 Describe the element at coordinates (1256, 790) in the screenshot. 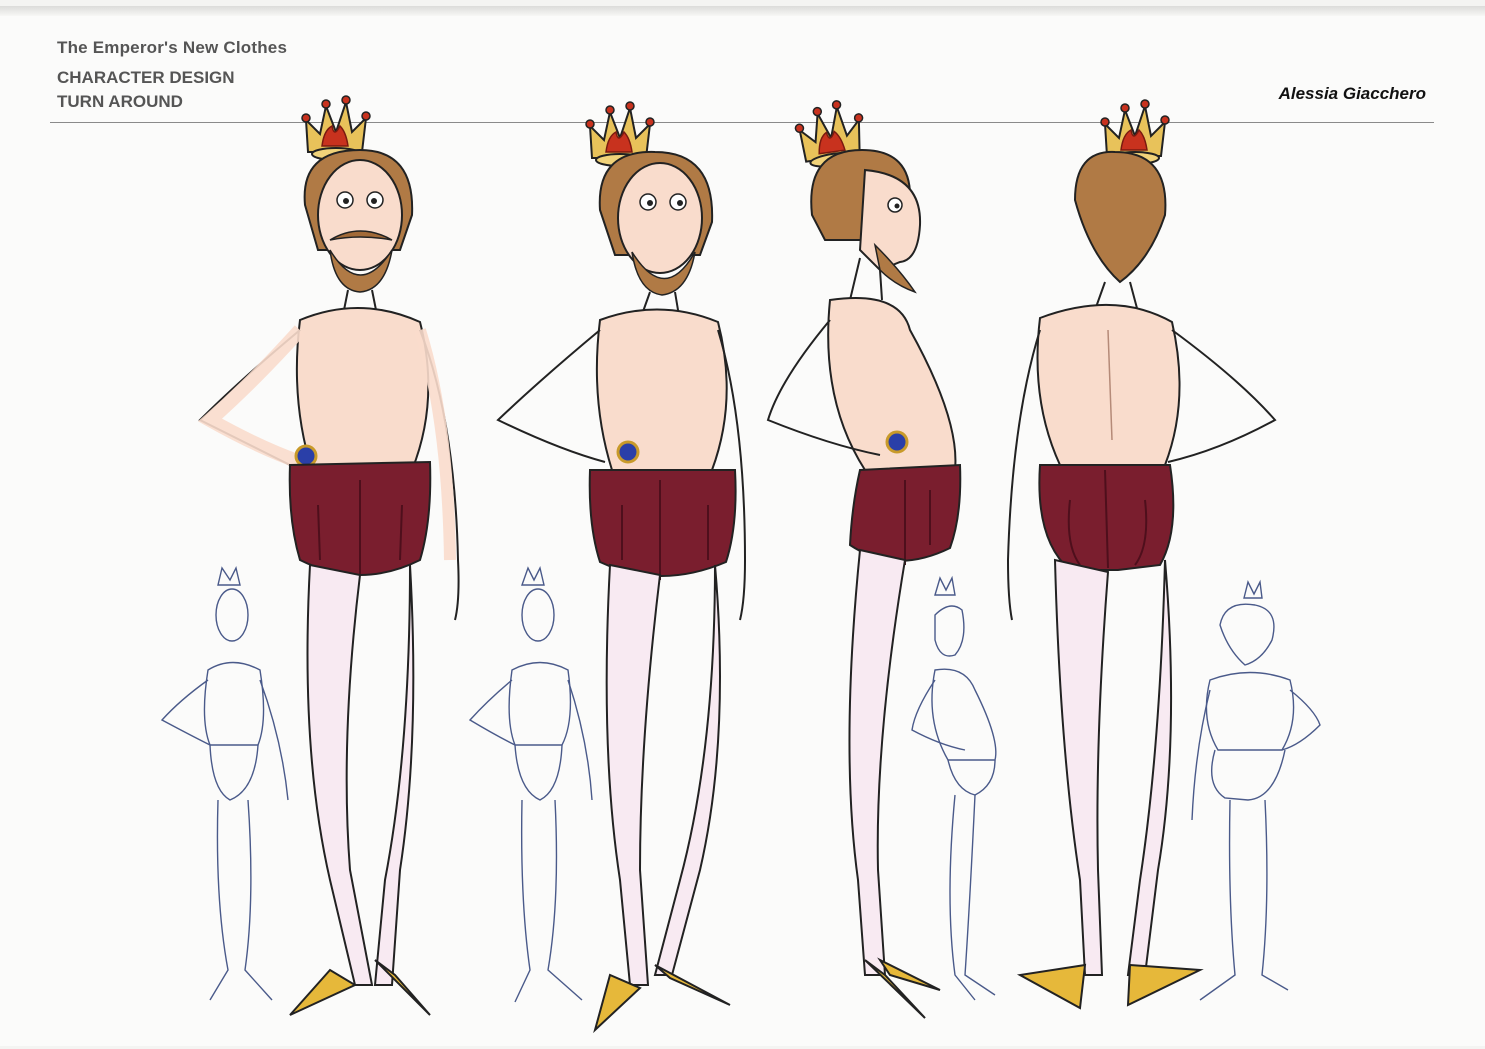

I see `sketch-back-figure` at that location.